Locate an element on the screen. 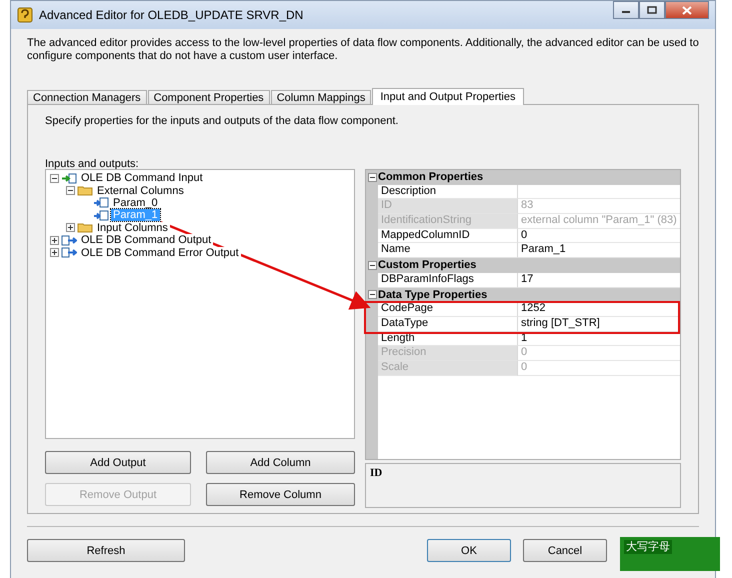 Image resolution: width=732 pixels, height=578 pixels. tree-item: Param_0 is located at coordinates (135, 202).